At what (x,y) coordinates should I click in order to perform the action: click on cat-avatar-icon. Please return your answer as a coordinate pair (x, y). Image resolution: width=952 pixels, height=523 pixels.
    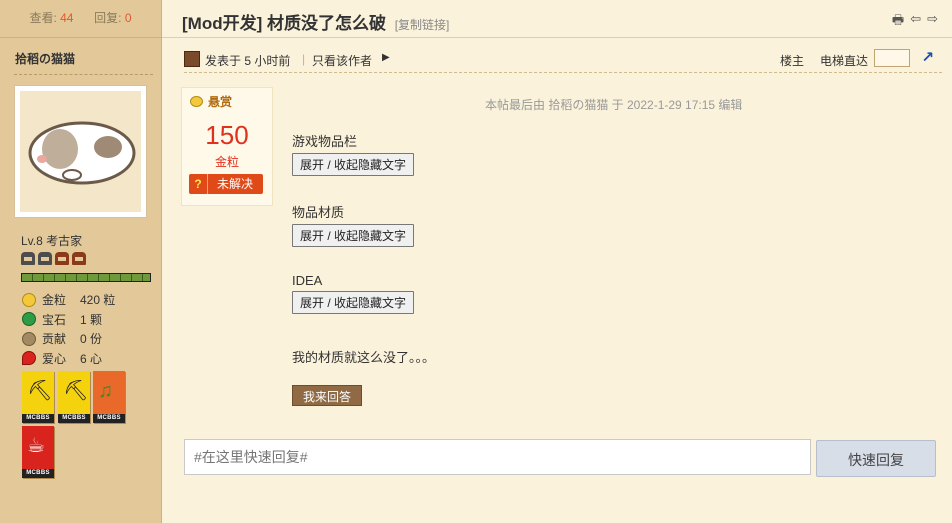
    Looking at the image, I should click on (82, 153).